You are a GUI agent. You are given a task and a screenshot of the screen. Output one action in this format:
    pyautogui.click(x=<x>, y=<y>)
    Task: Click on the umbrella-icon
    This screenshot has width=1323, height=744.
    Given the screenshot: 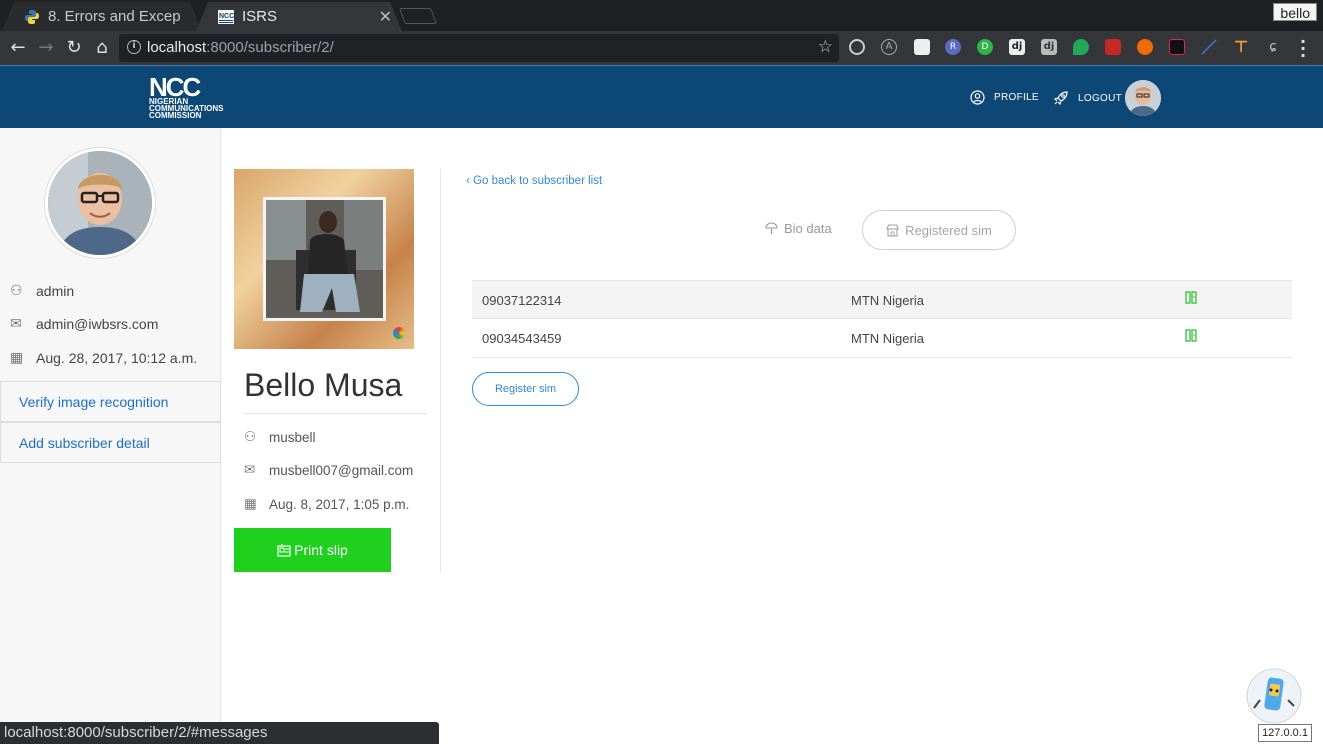 What is the action you would take?
    pyautogui.click(x=771, y=228)
    